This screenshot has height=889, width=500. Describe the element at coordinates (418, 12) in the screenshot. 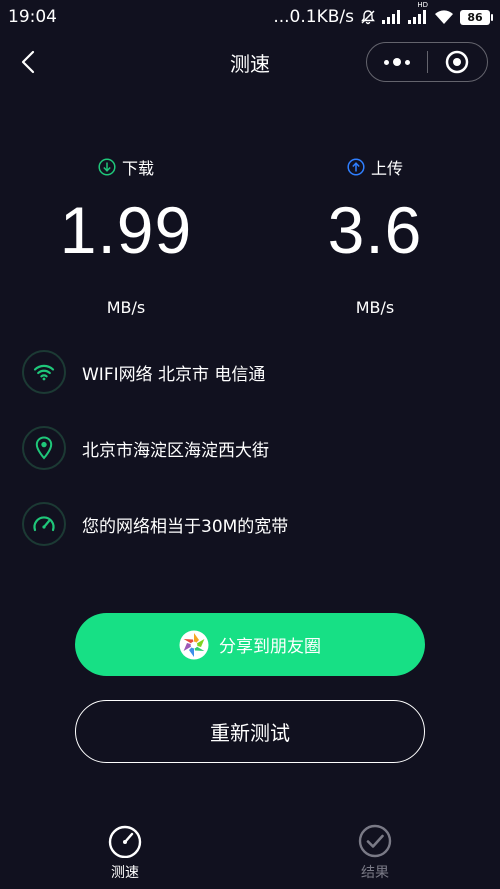

I see `signal-hd-icon: HD` at that location.